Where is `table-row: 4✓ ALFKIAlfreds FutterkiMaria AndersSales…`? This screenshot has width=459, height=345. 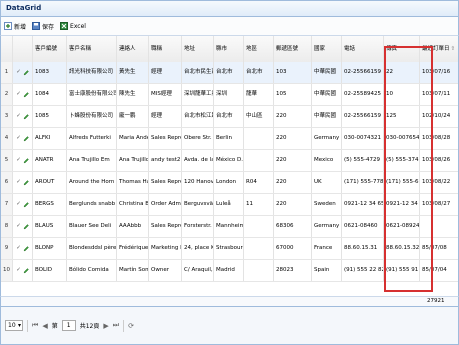 table-row: 4✓ ALFKIAlfreds FutterkiMaria AndersSales… is located at coordinates (229, 139).